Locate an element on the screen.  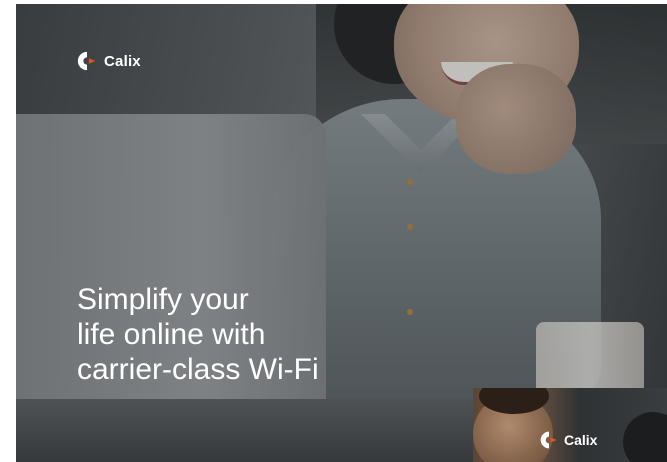
headline-line-2: life online with is located at coordinates (171, 334).